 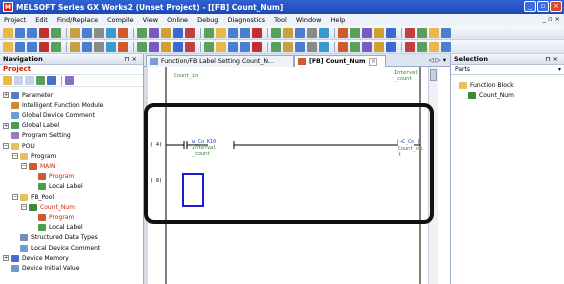 What do you see at coordinates (41, 268) in the screenshot?
I see `tree-item: Device Initial Value` at bounding box center [41, 268].